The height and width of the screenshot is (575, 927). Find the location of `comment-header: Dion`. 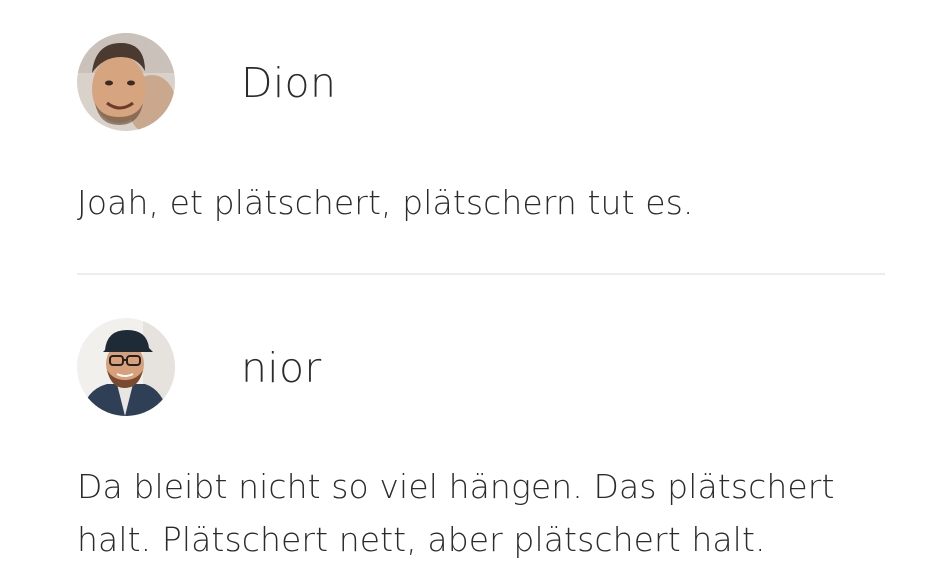

comment-header: Dion is located at coordinates (481, 82).